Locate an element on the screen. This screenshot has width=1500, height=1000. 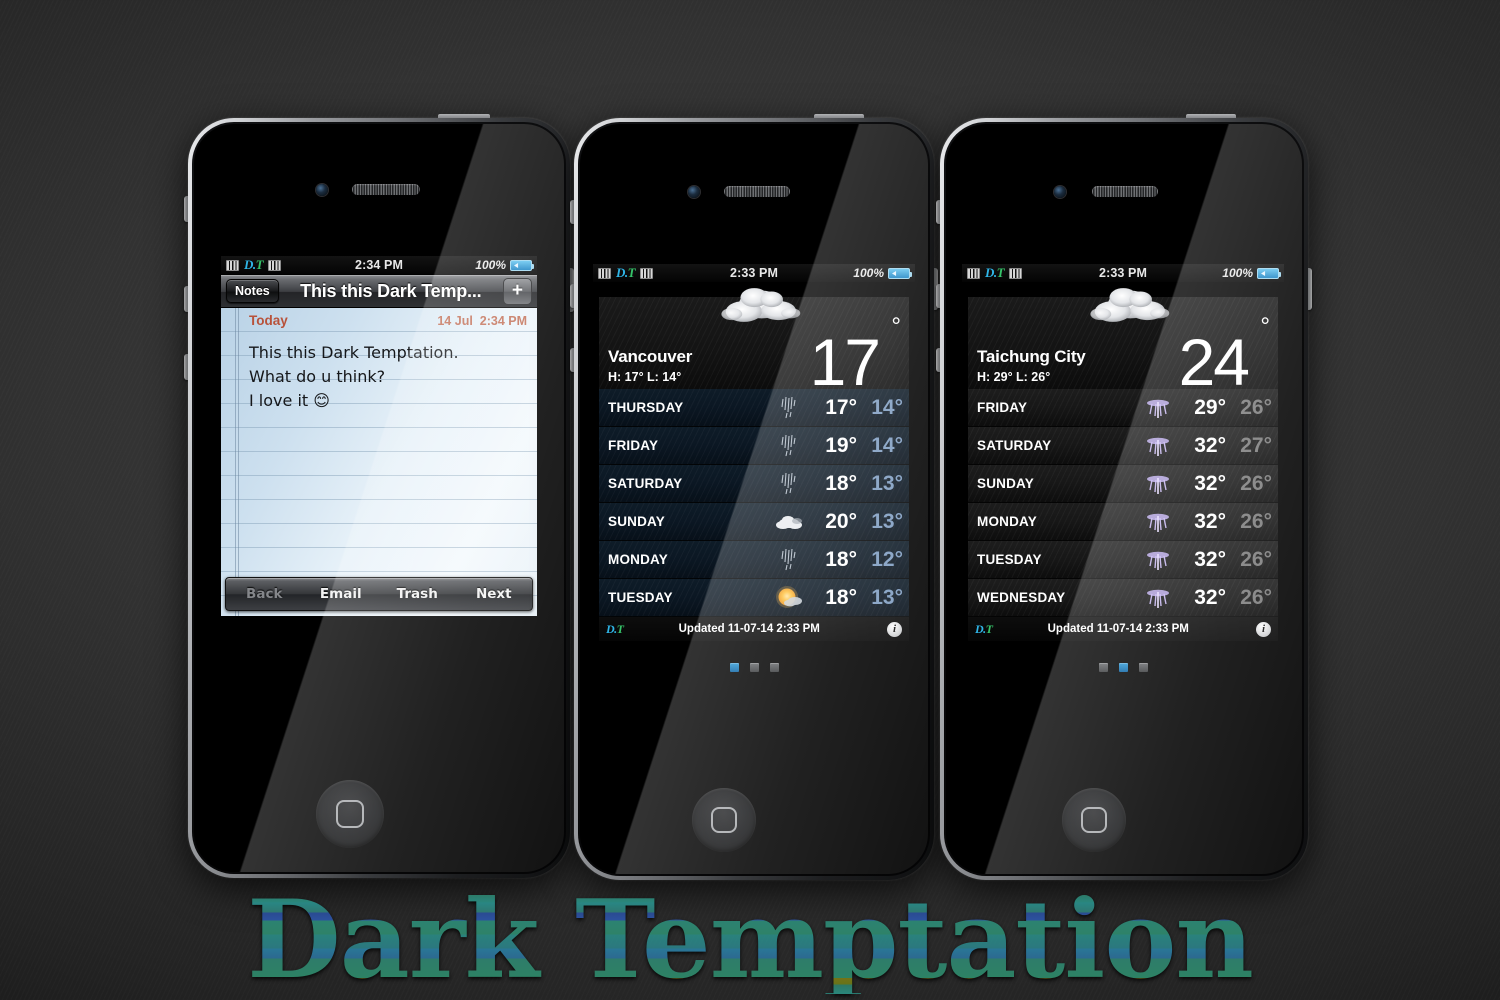
add-note-button: + is located at coordinates (517, 291).